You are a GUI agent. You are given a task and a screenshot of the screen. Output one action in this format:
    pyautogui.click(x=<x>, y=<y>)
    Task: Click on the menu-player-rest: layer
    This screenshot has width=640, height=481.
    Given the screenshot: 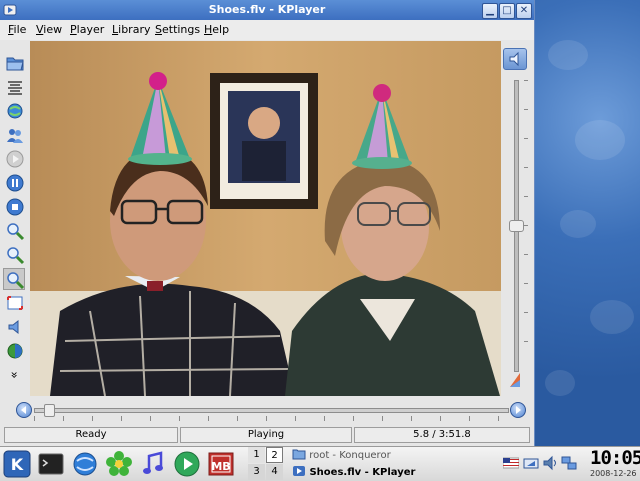 What is the action you would take?
    pyautogui.click(x=90, y=29)
    